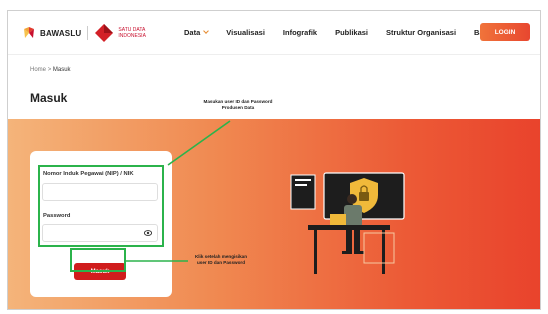 This screenshot has height=314, width=548. Describe the element at coordinates (364, 196) in the screenshot. I see `screen-shield-icon` at that location.